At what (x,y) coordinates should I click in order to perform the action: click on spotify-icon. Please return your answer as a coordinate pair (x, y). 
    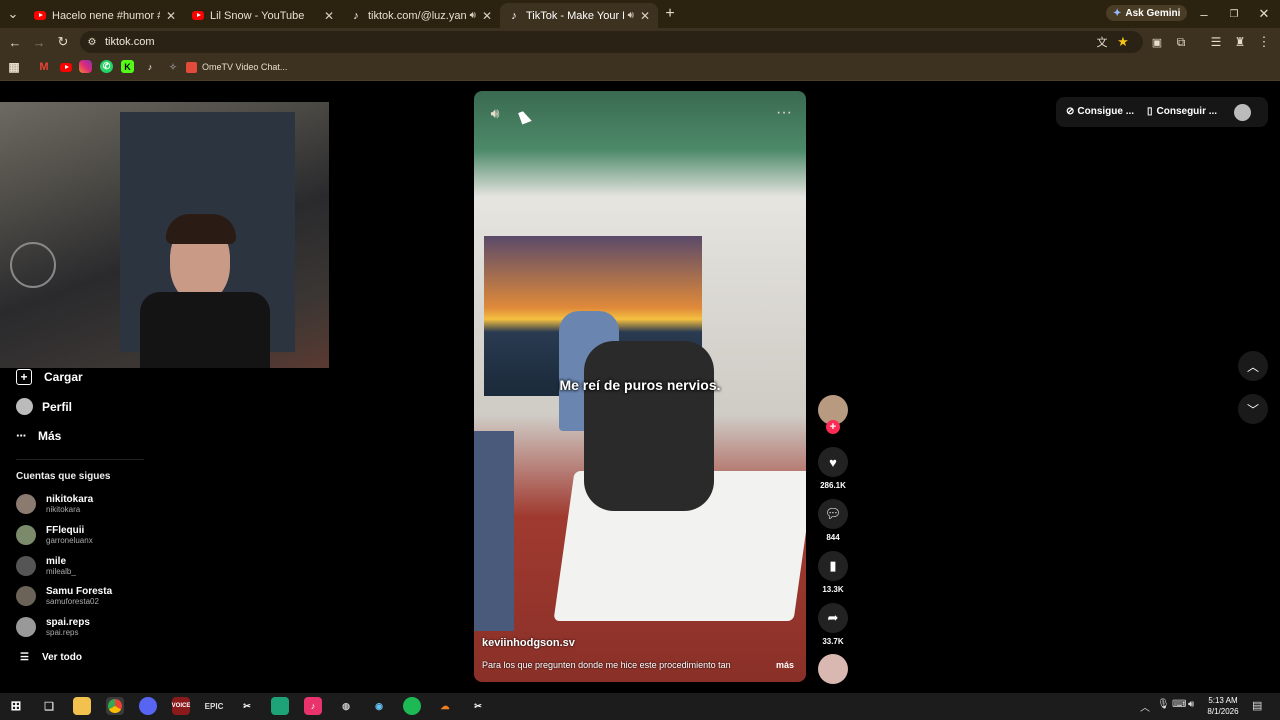
    Looking at the image, I should click on (412, 706).